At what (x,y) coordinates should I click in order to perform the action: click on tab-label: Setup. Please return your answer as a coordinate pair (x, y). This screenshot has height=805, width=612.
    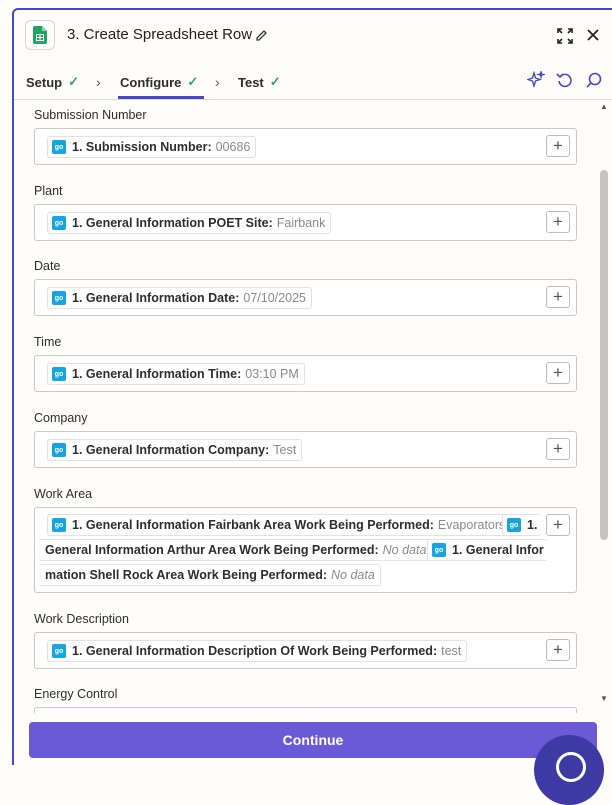
    Looking at the image, I should click on (44, 82).